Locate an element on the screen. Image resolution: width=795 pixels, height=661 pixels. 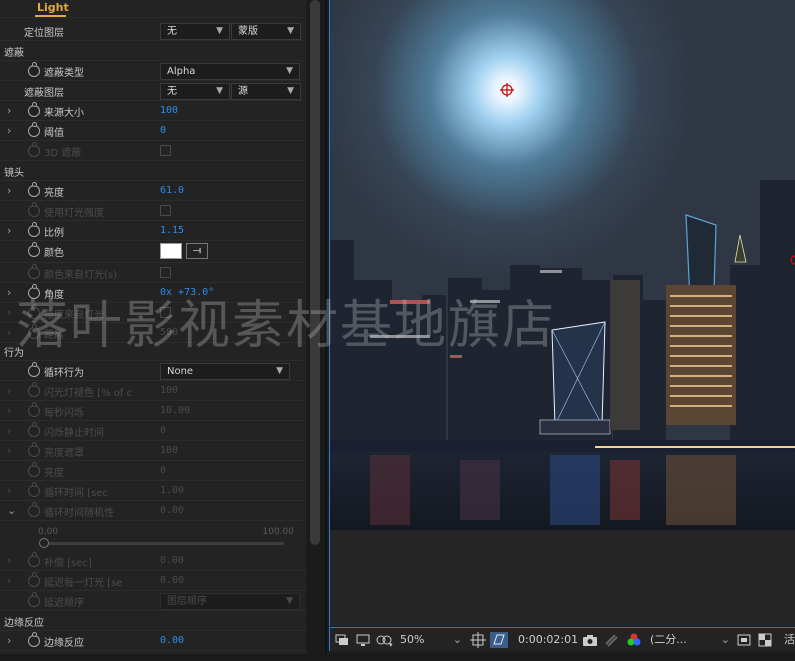
row-label: 延迟顺序 is located at coordinates (64, 603).